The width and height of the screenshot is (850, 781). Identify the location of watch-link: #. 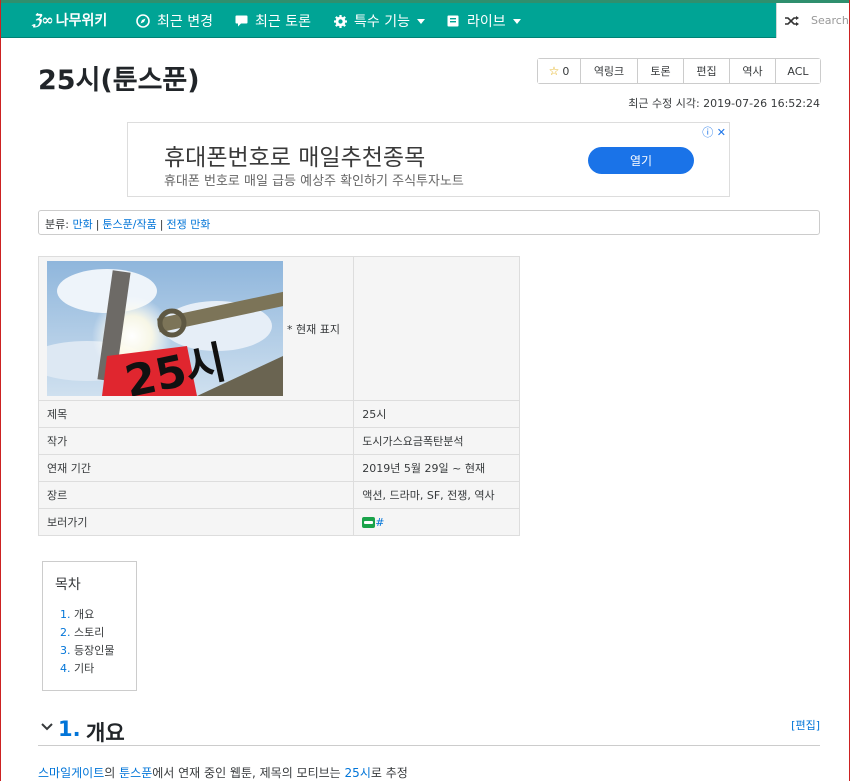
(379, 522).